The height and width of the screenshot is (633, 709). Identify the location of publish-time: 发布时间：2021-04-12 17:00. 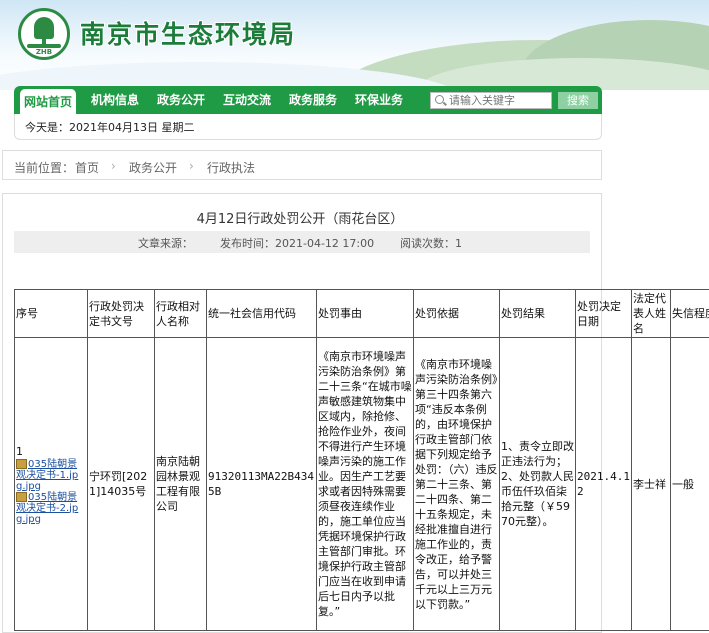
(297, 243).